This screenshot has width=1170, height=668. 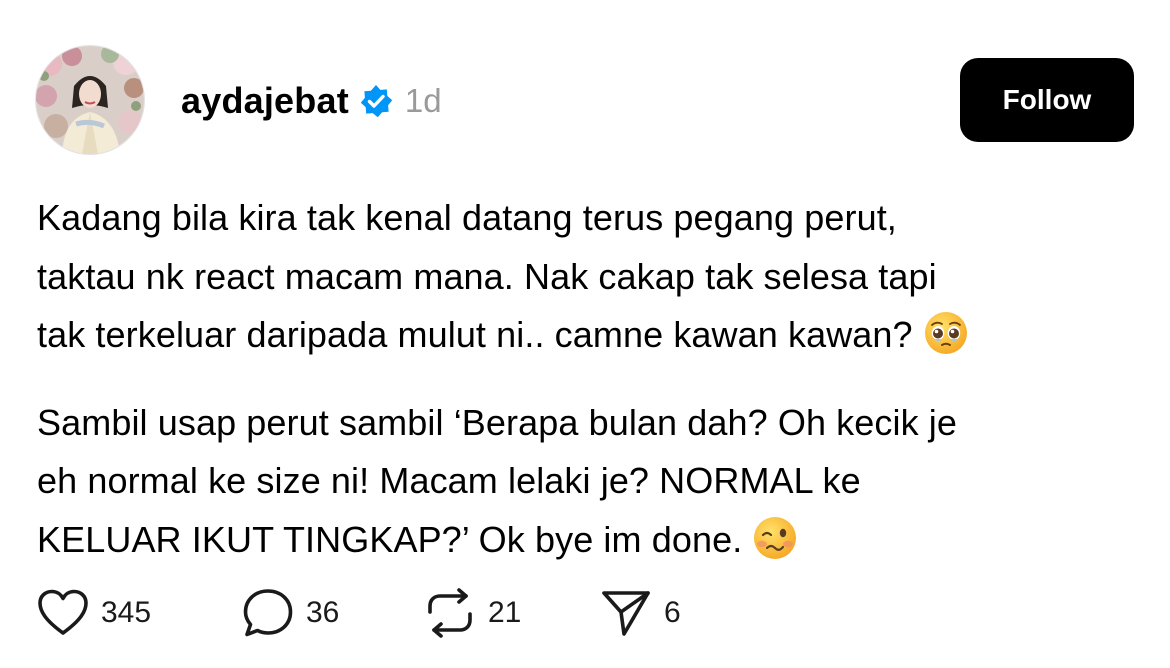 What do you see at coordinates (505, 612) in the screenshot?
I see `repost-count: 21` at bounding box center [505, 612].